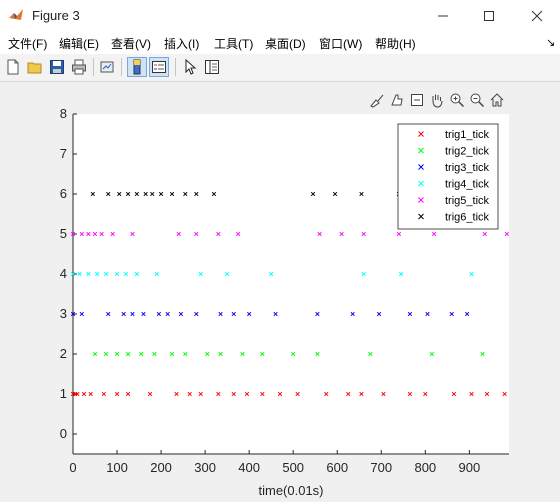 Image resolution: width=560 pixels, height=502 pixels. What do you see at coordinates (497, 100) in the screenshot?
I see `home-icon` at bounding box center [497, 100].